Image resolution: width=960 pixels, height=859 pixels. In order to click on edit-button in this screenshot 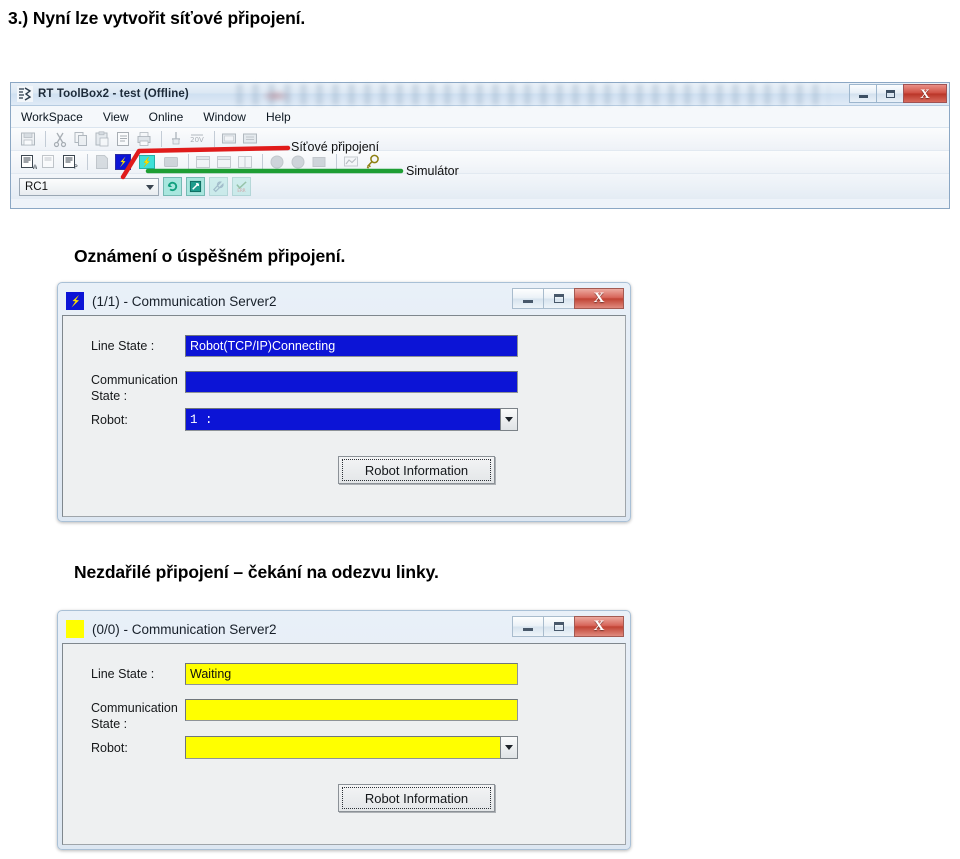, I will do `click(195, 186)`.